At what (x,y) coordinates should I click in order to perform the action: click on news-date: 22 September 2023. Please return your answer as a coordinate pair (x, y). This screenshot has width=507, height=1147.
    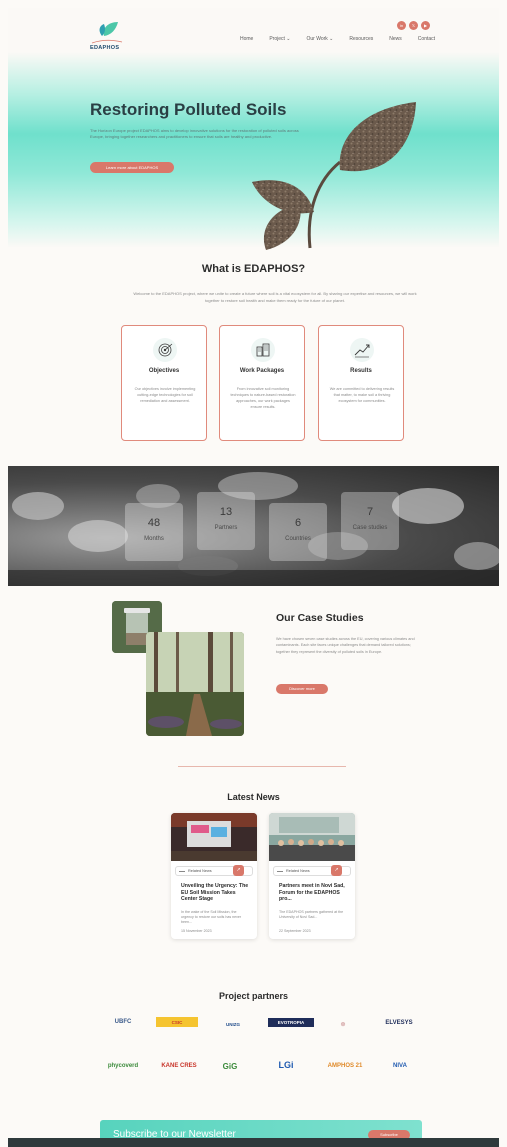
    Looking at the image, I should click on (295, 931).